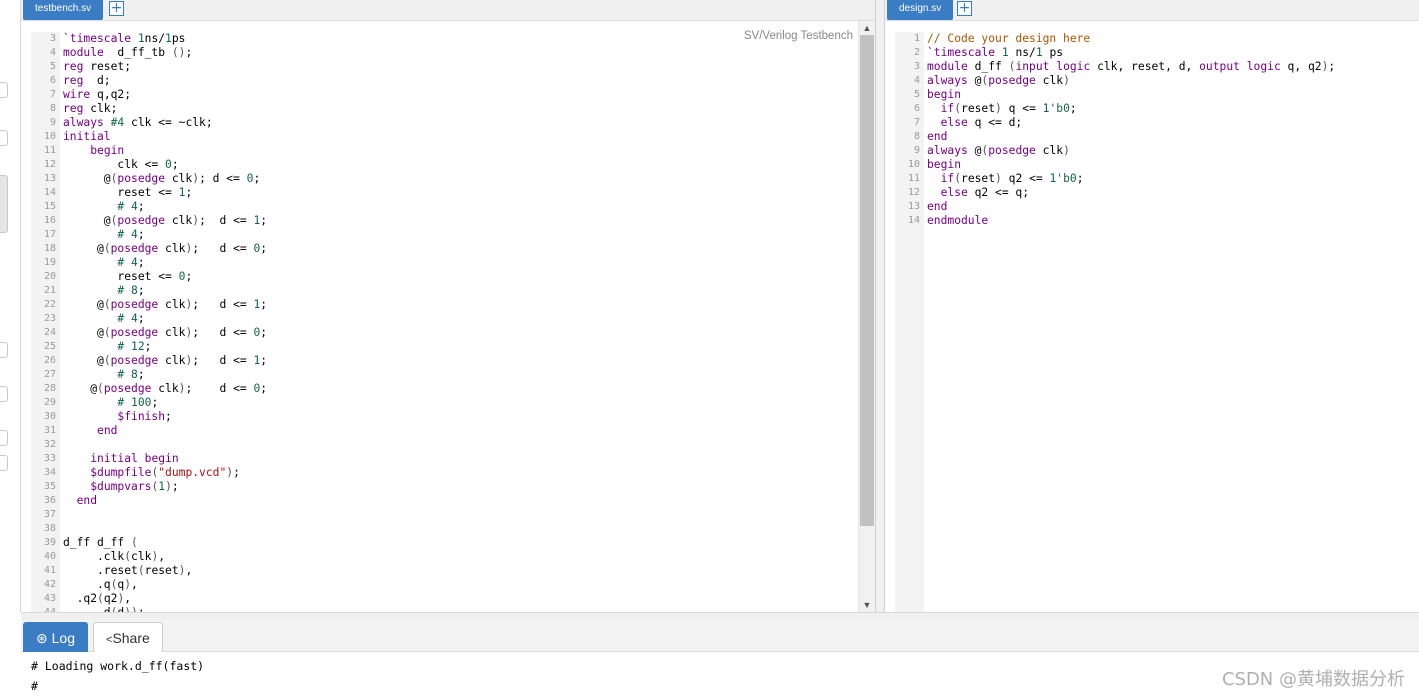 This screenshot has width=1419, height=699. What do you see at coordinates (1157, 123) in the screenshot?
I see `code-line: 7 else q <= d;` at bounding box center [1157, 123].